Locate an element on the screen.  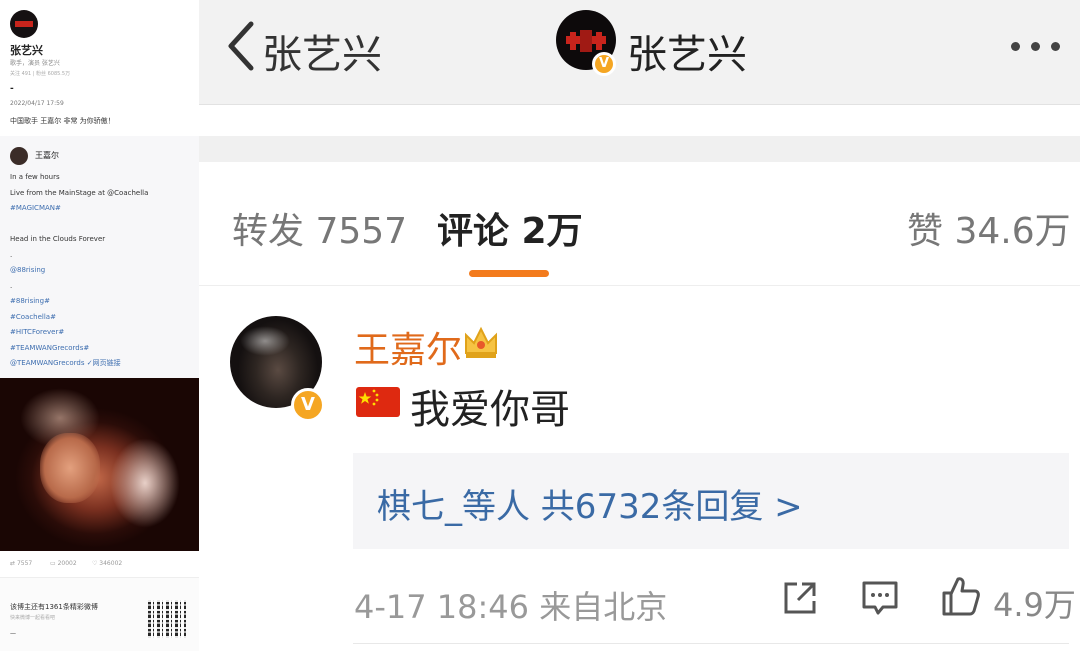
post-date: 2022/04/17 17:59 is located at coordinates (37, 103).